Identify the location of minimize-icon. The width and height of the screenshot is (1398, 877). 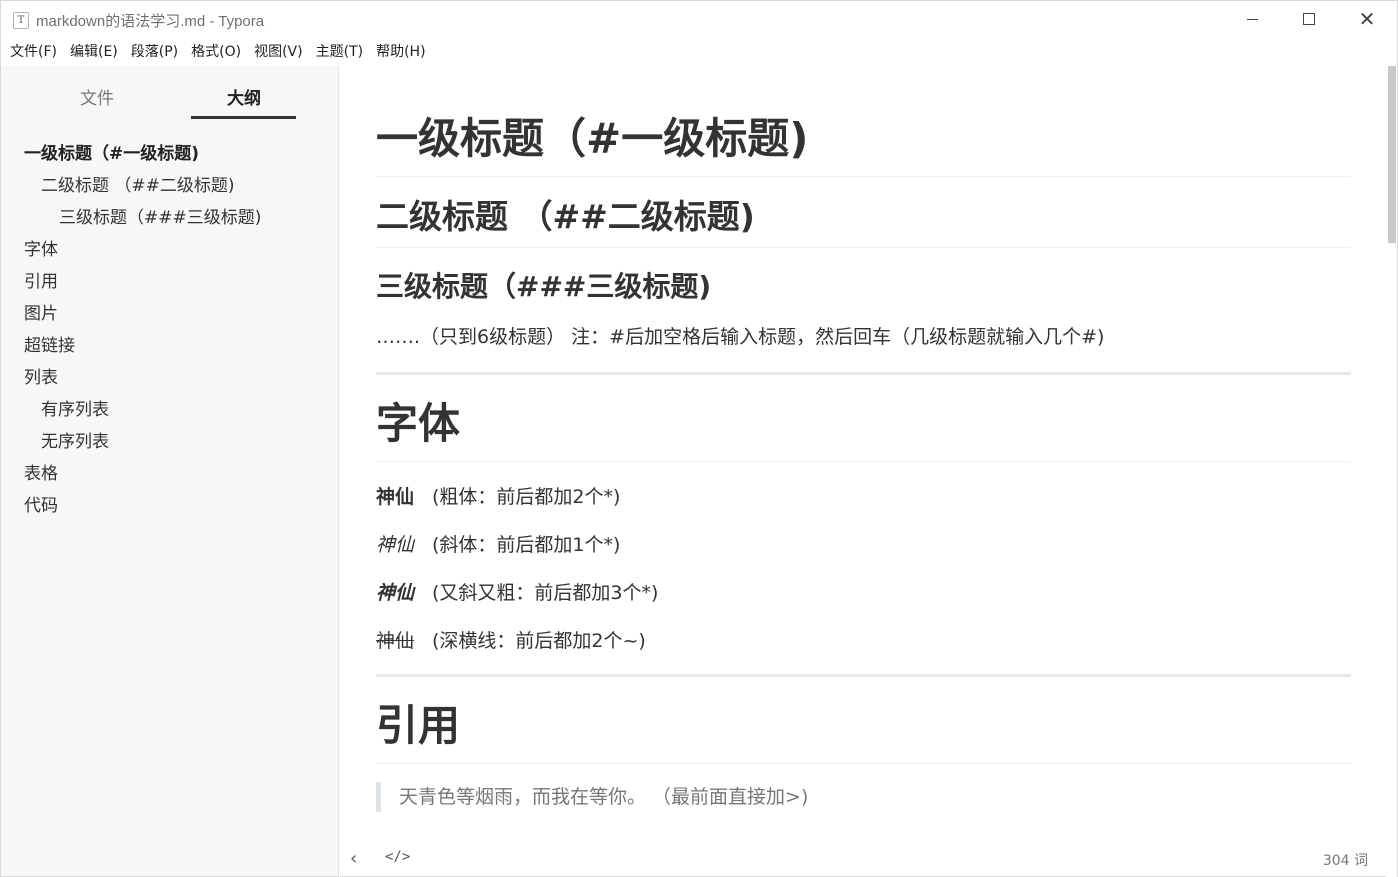
(1252, 19).